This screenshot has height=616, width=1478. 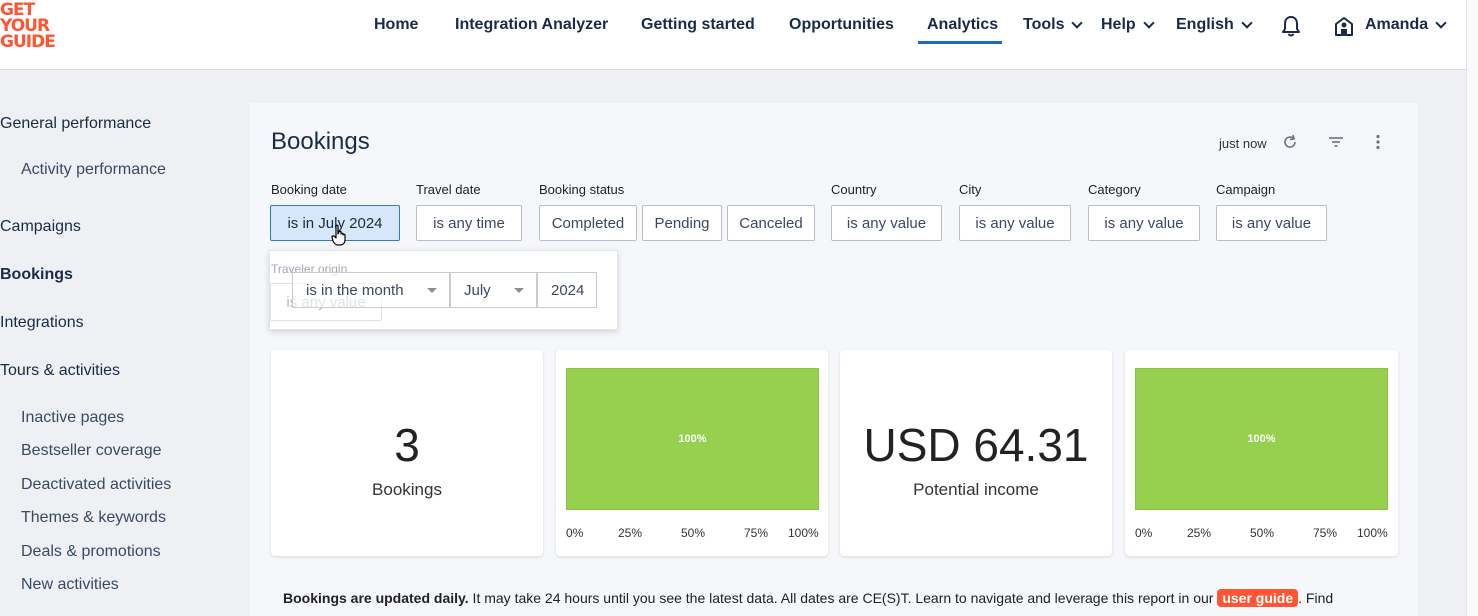 I want to click on nav-tools: Tools, so click(x=1053, y=25).